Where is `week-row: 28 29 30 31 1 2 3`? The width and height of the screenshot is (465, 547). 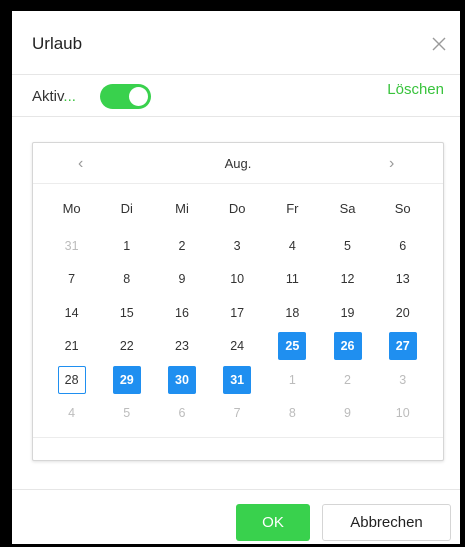
week-row: 28 29 30 31 1 2 3 is located at coordinates (237, 380).